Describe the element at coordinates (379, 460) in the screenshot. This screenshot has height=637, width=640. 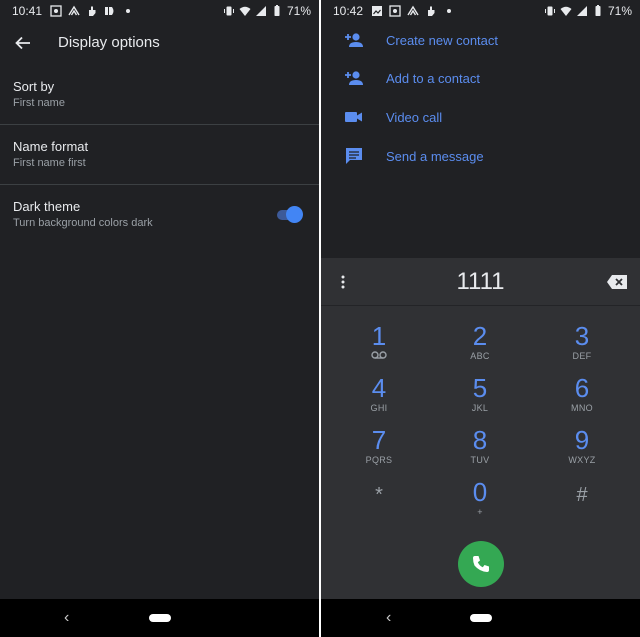
I see `key-letters: PQRS` at that location.